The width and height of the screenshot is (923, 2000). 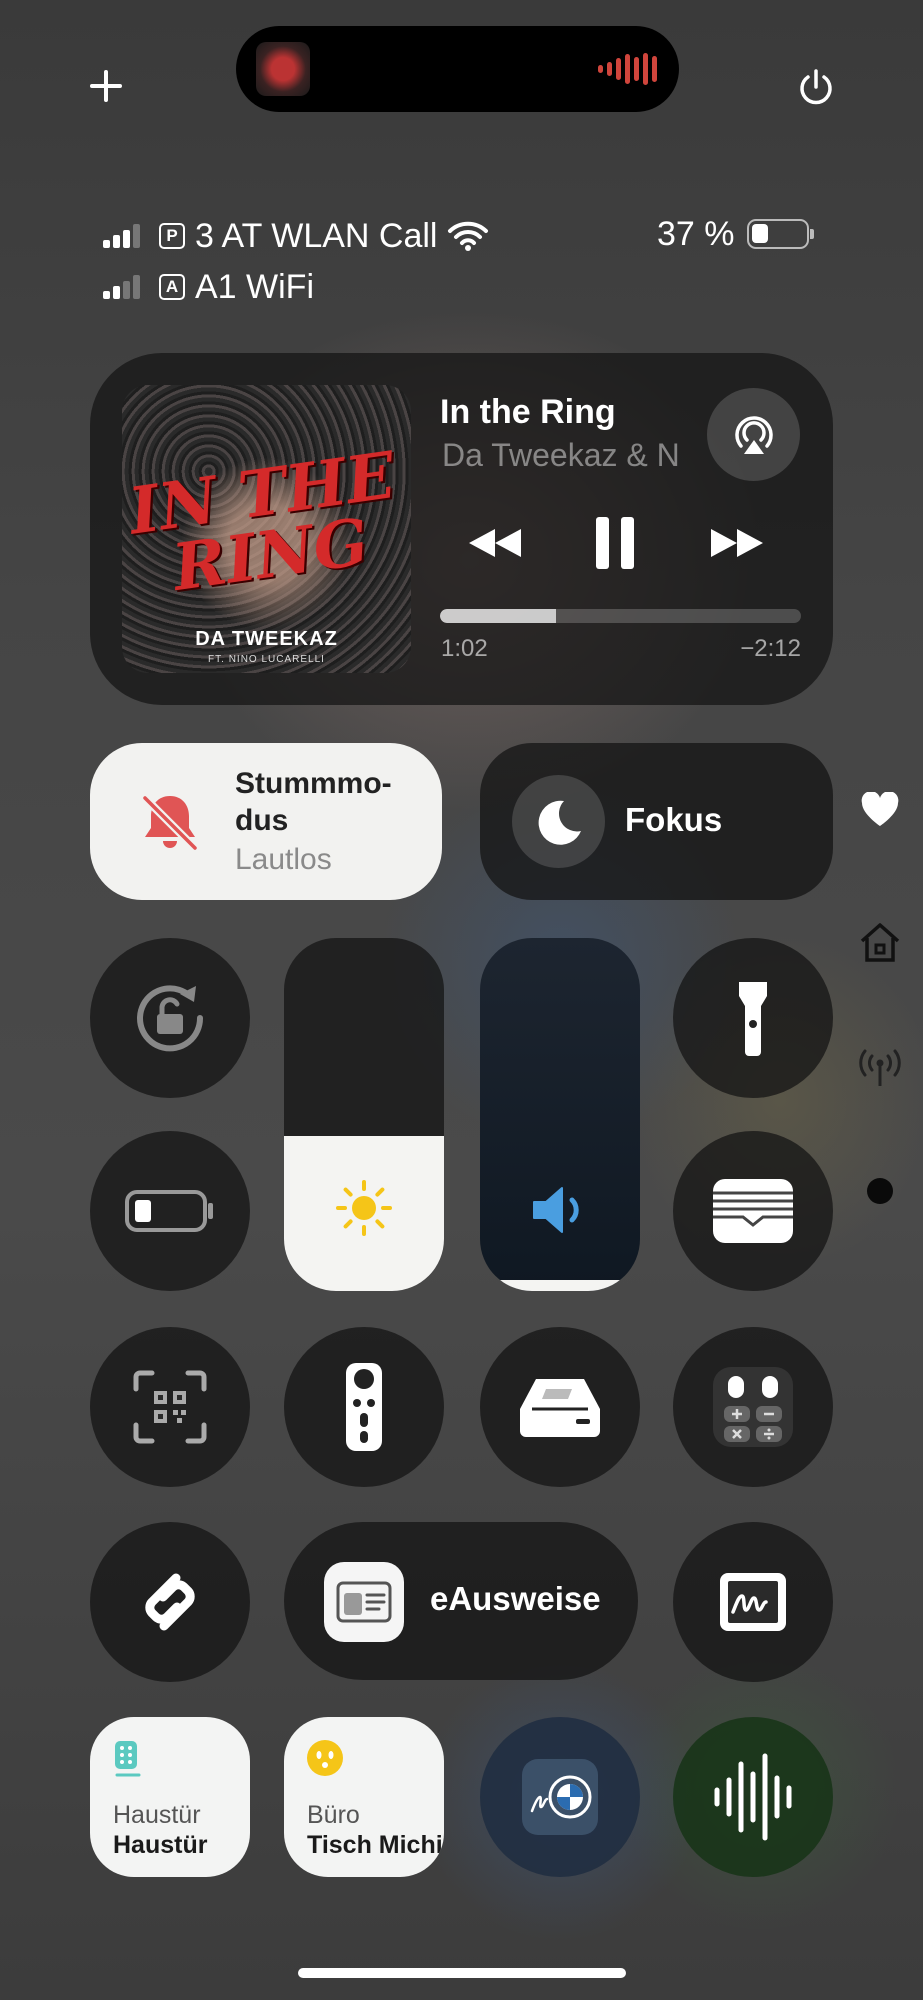 I want to click on bell-slash-icon, so click(x=170, y=823).